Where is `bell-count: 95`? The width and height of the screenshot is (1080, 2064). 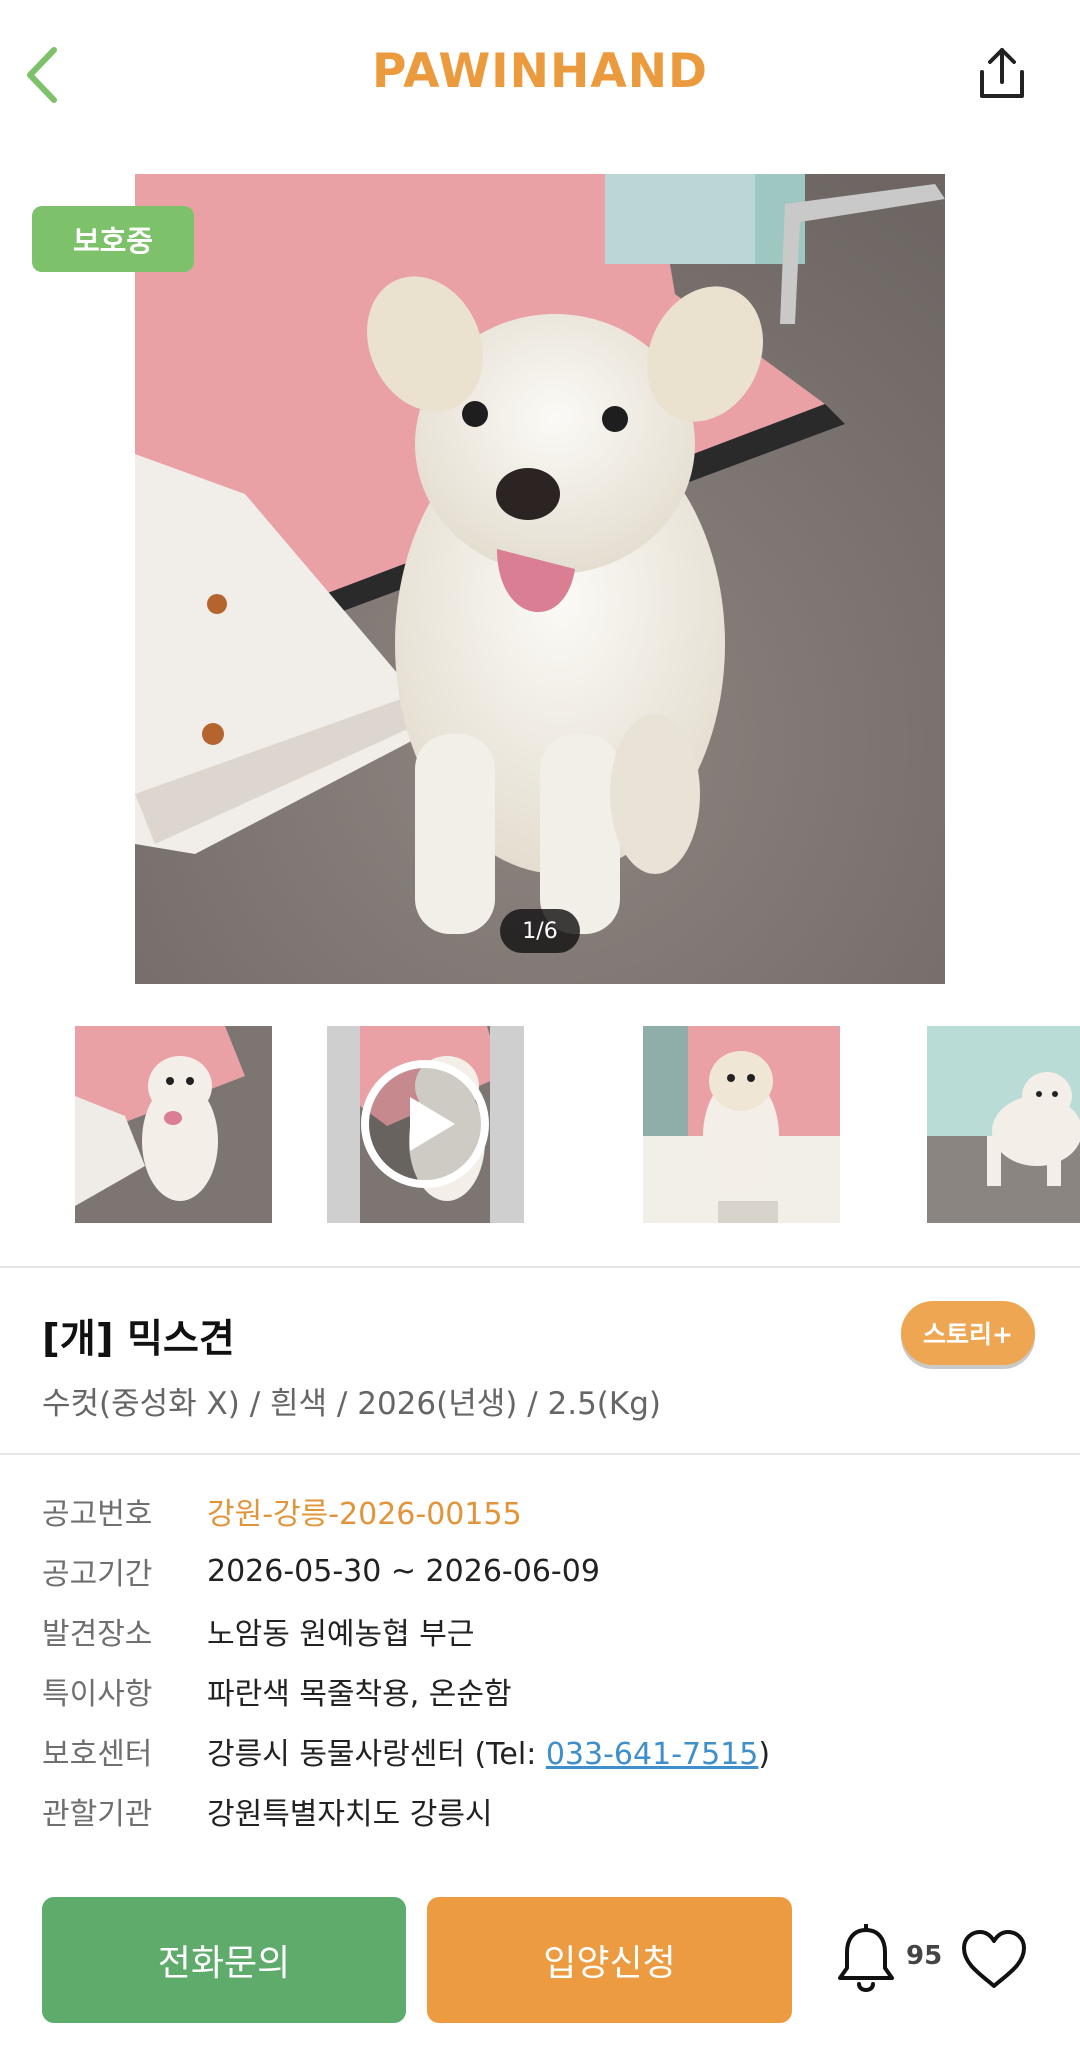 bell-count: 95 is located at coordinates (924, 1956).